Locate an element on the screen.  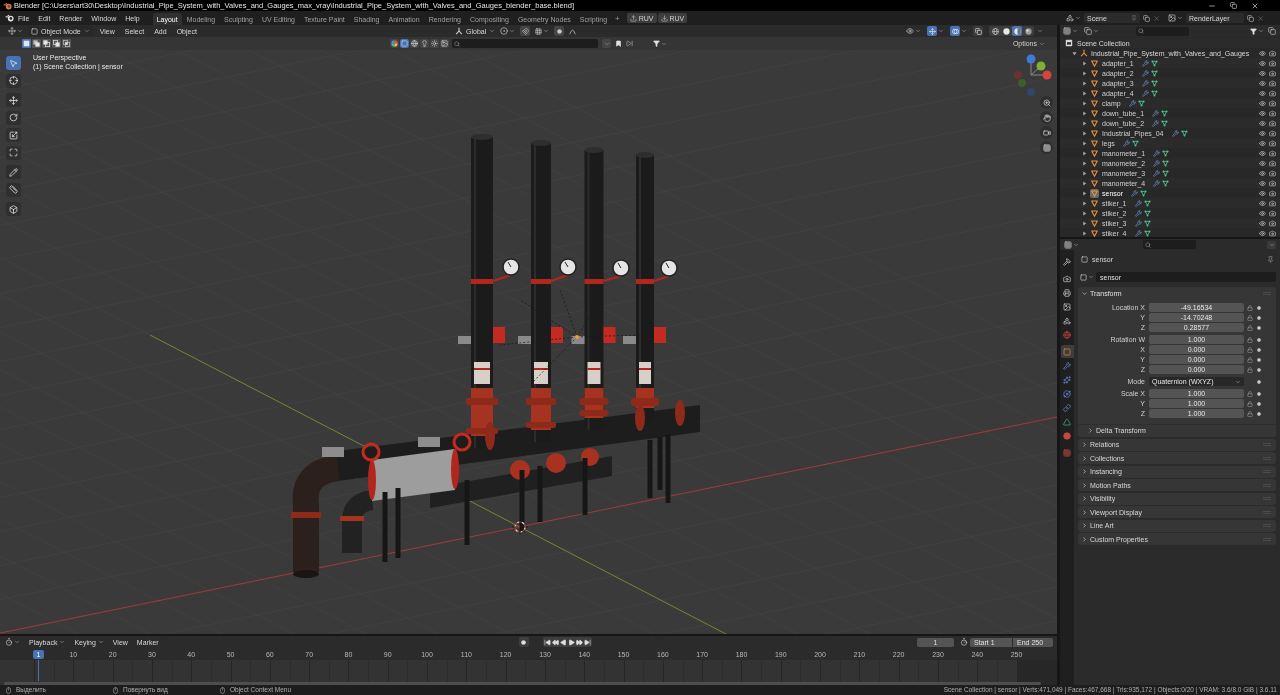
viewport-toggle is located at coordinates (978, 31).